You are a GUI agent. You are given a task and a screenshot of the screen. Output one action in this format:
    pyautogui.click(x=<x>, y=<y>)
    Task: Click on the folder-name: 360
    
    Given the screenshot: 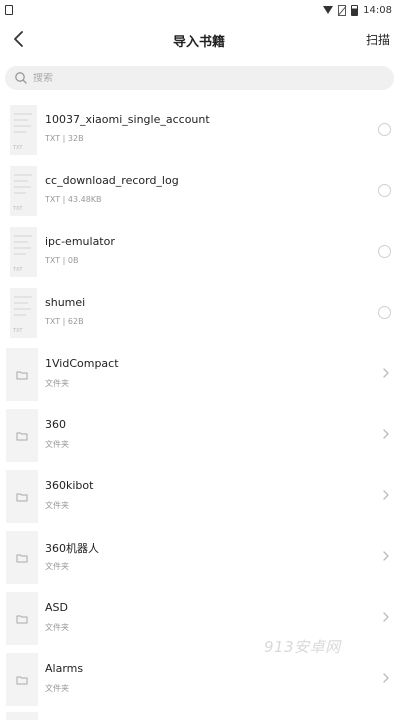 What is the action you would take?
    pyautogui.click(x=55, y=424)
    